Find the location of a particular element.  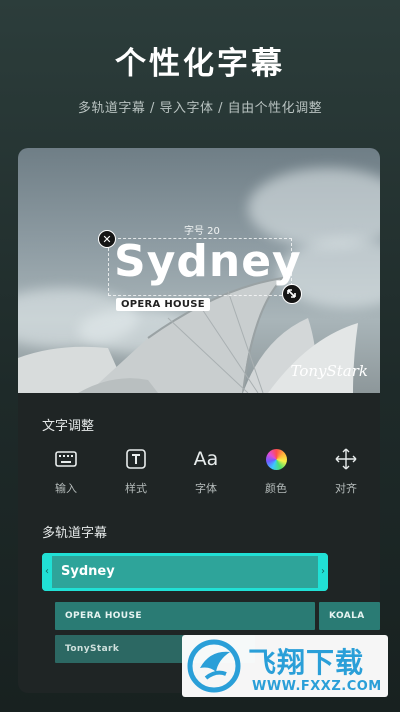

resize-handle-icon is located at coordinates (292, 294).